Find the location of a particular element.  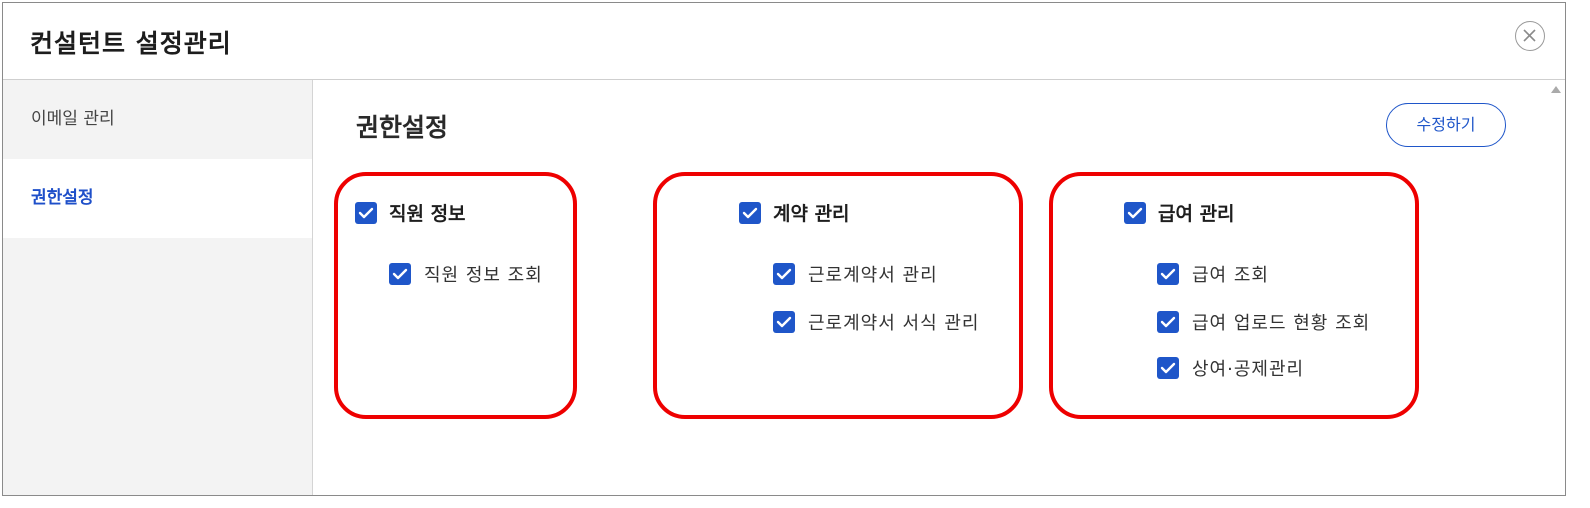

permission-group-payroll: 급여 관리 is located at coordinates (1179, 212).